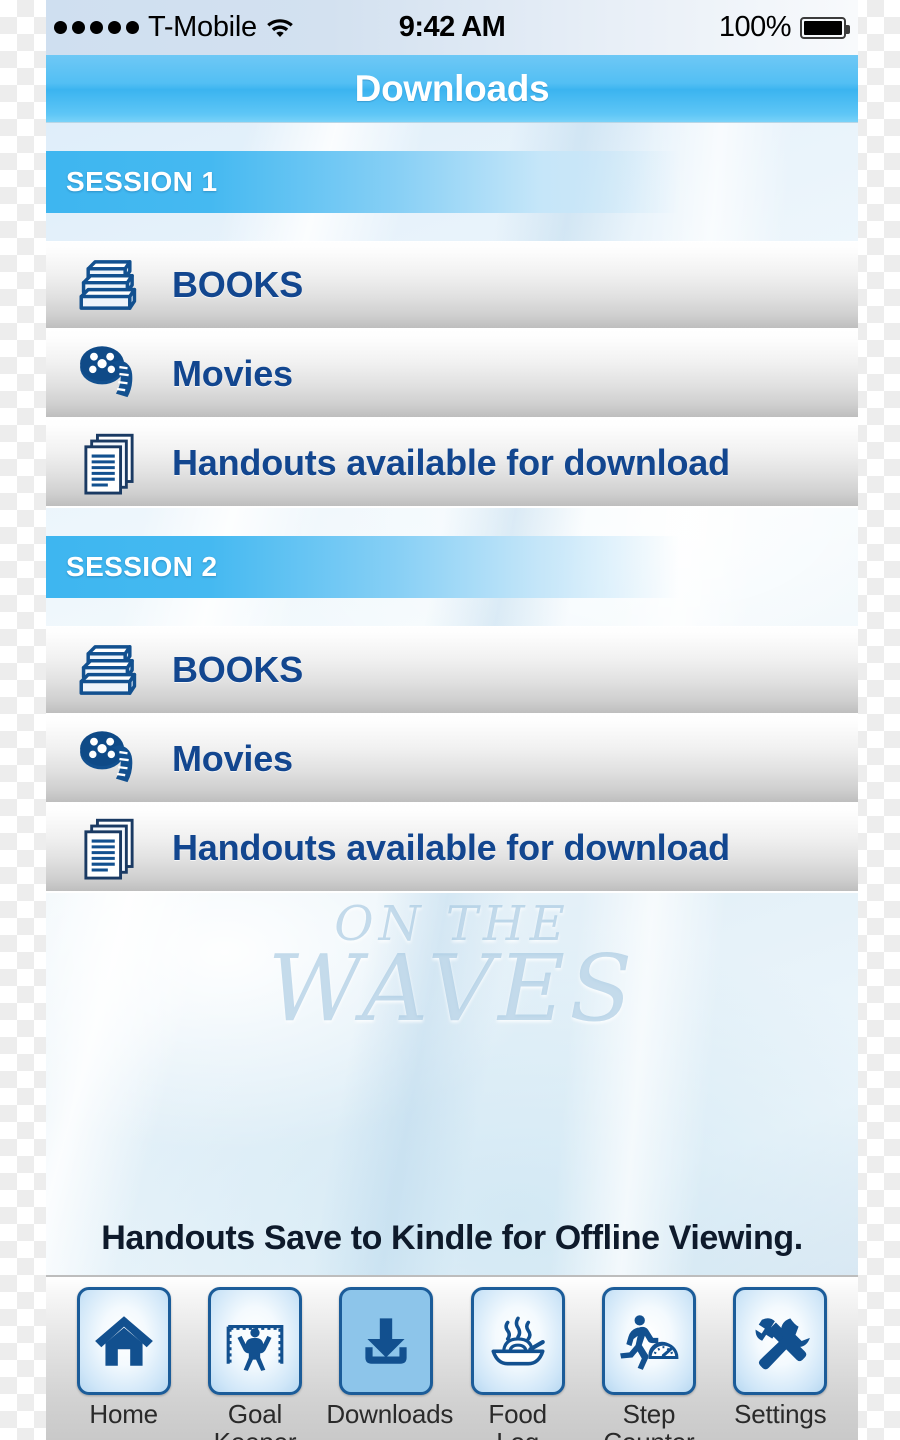 This screenshot has width=900, height=1440. What do you see at coordinates (386, 1341) in the screenshot?
I see `download-icon` at bounding box center [386, 1341].